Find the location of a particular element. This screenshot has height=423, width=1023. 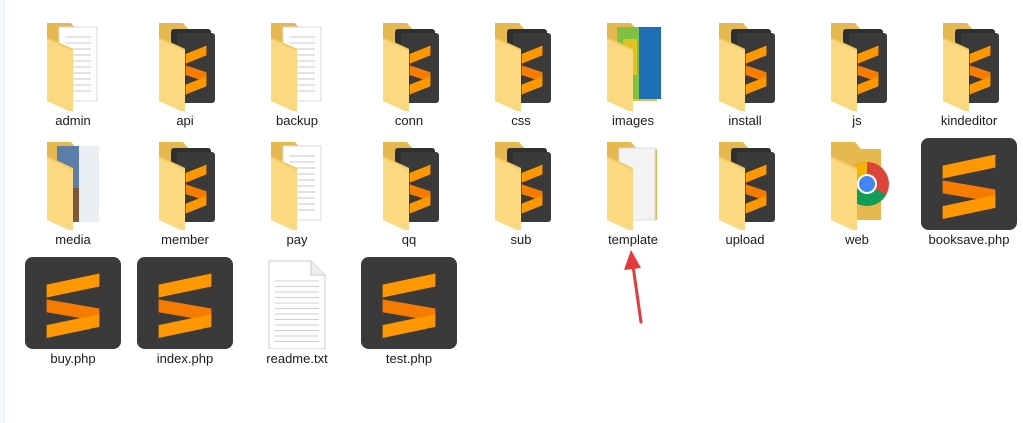

item-label: web is located at coordinates (857, 239).